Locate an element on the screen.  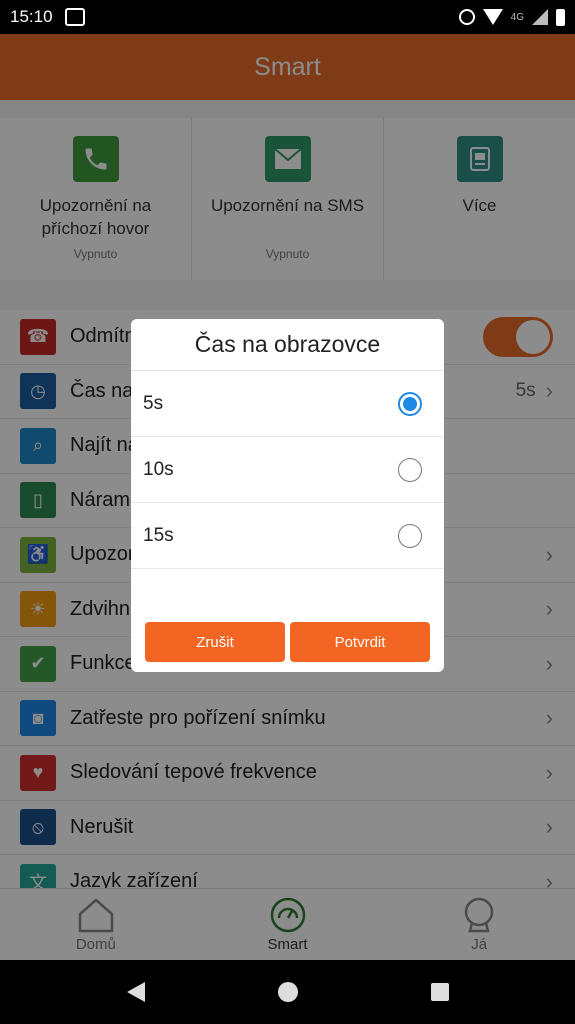
option-label: 10s is located at coordinates (158, 469).